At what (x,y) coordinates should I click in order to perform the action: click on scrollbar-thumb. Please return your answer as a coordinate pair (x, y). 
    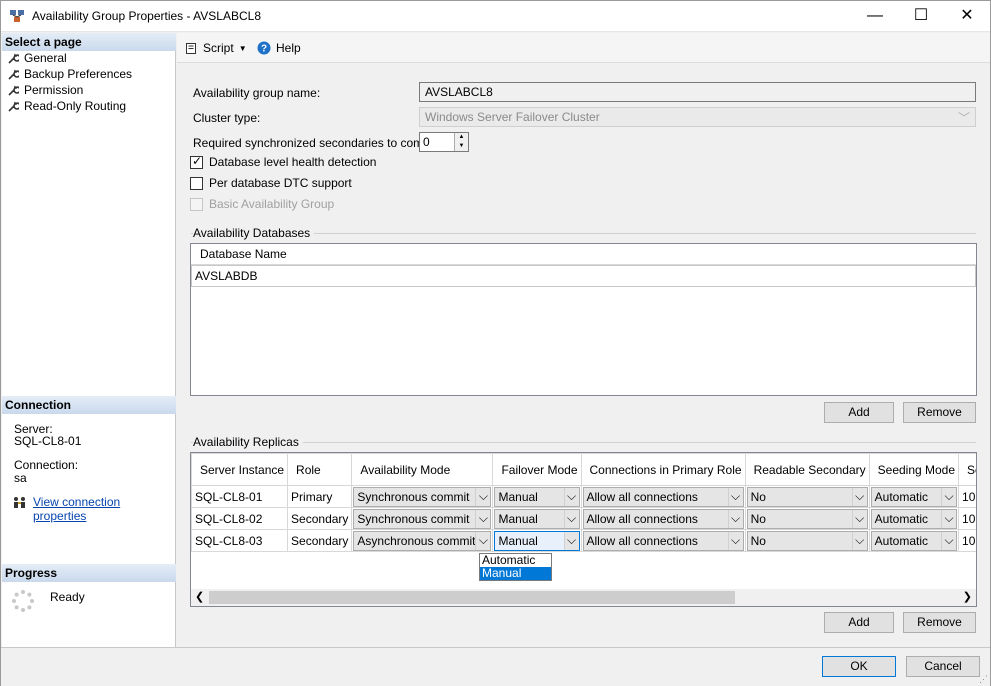
    Looking at the image, I should click on (472, 597).